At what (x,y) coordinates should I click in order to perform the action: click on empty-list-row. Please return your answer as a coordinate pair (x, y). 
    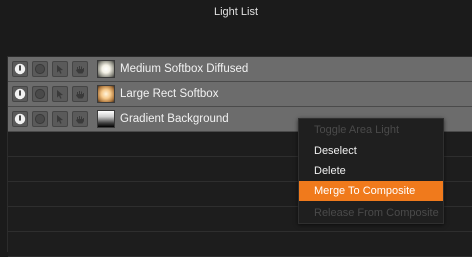
    Looking at the image, I should click on (240, 244).